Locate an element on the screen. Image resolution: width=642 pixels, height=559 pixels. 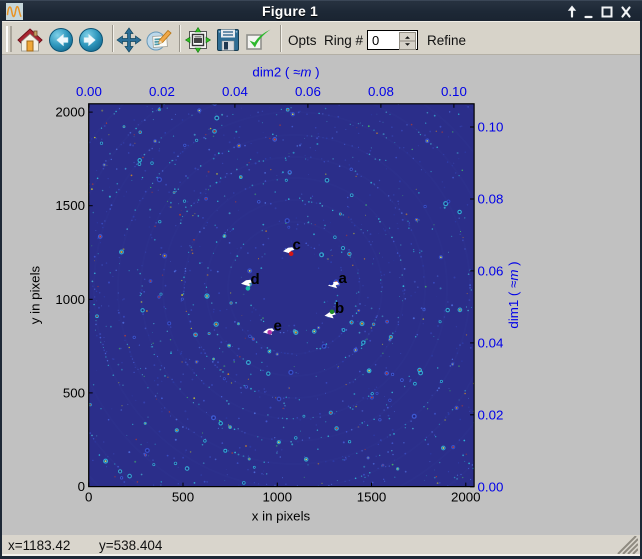
svg-text: e is located at coordinates (278, 326).